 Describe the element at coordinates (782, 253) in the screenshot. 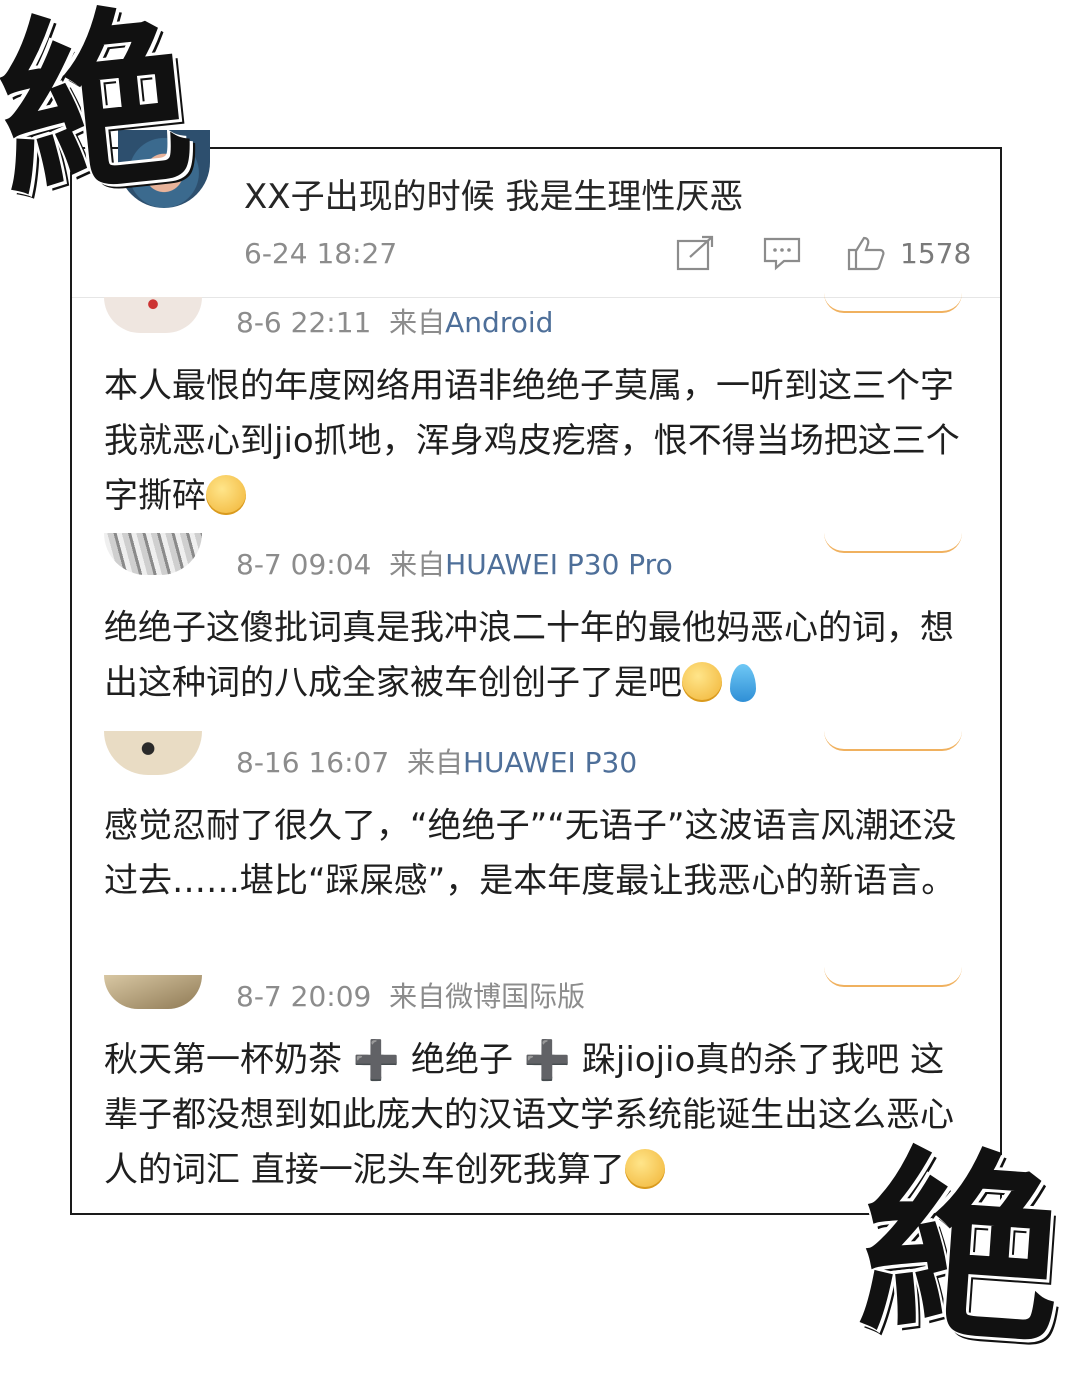

I see `comment-icon` at that location.